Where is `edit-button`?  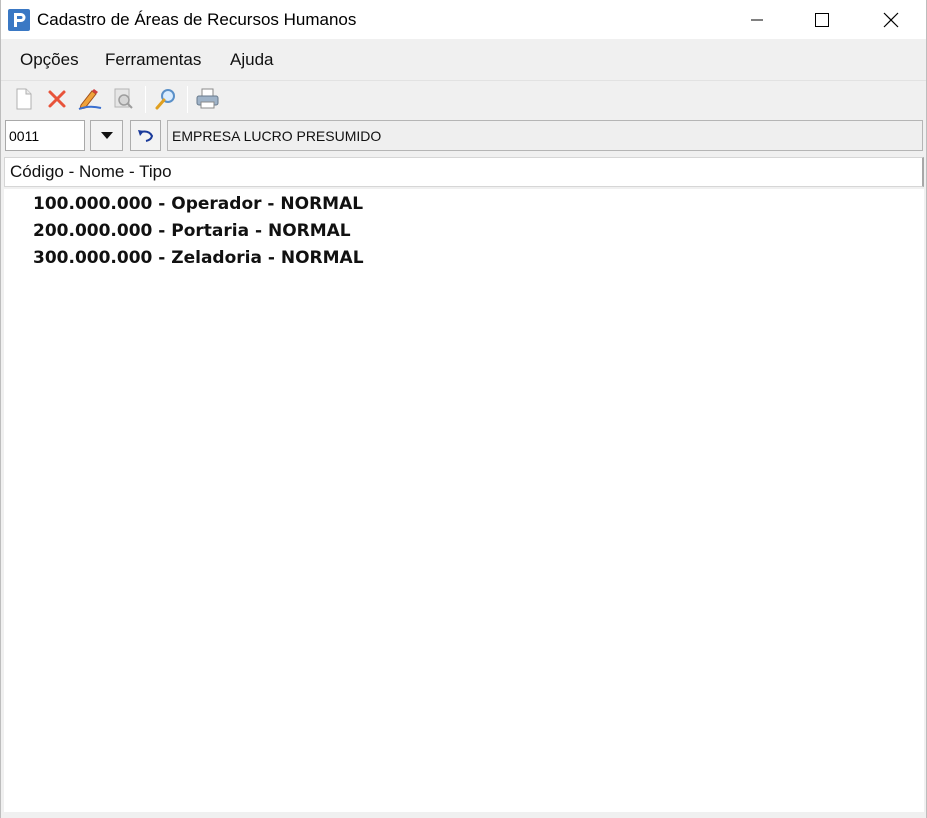 edit-button is located at coordinates (90, 99).